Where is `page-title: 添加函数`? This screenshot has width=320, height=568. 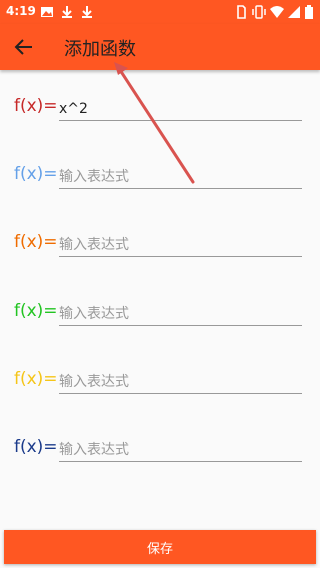
page-title: 添加函数 is located at coordinates (100, 49).